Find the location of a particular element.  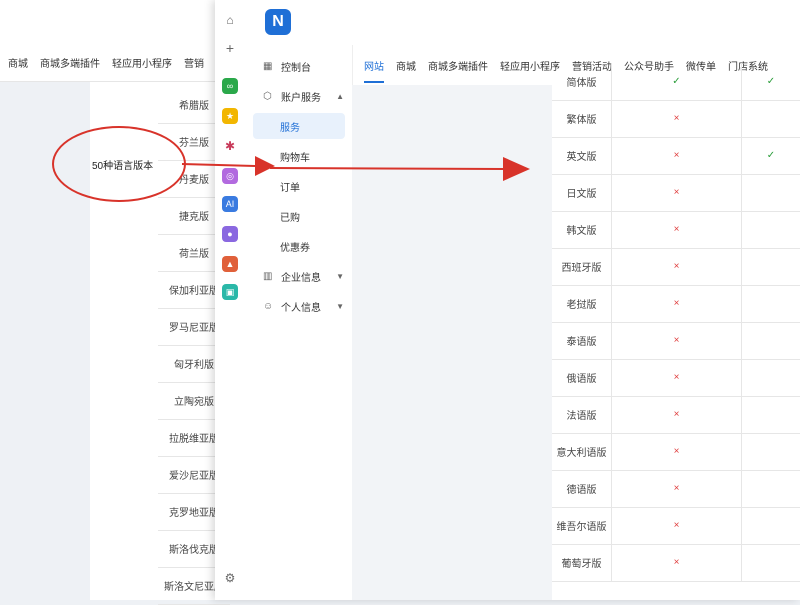

annotation-arrows is located at coordinates (355, 168).